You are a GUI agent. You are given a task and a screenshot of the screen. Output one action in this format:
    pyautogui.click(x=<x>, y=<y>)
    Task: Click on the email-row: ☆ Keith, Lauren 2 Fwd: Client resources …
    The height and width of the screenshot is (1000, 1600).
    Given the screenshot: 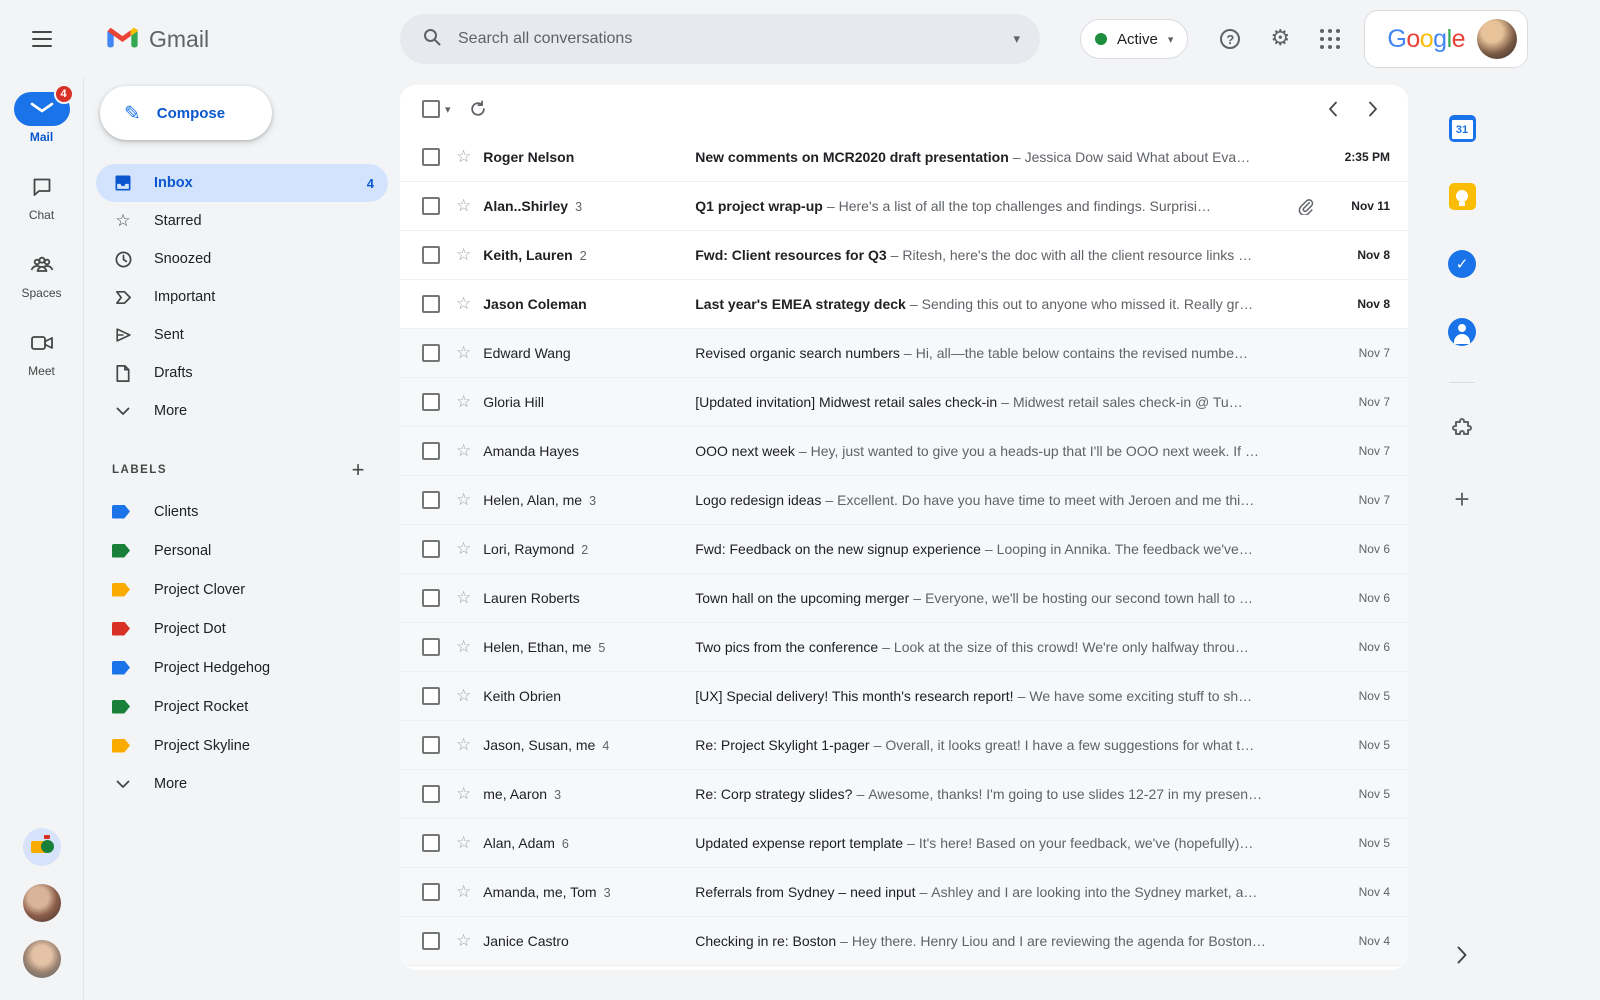 What is the action you would take?
    pyautogui.click(x=904, y=255)
    